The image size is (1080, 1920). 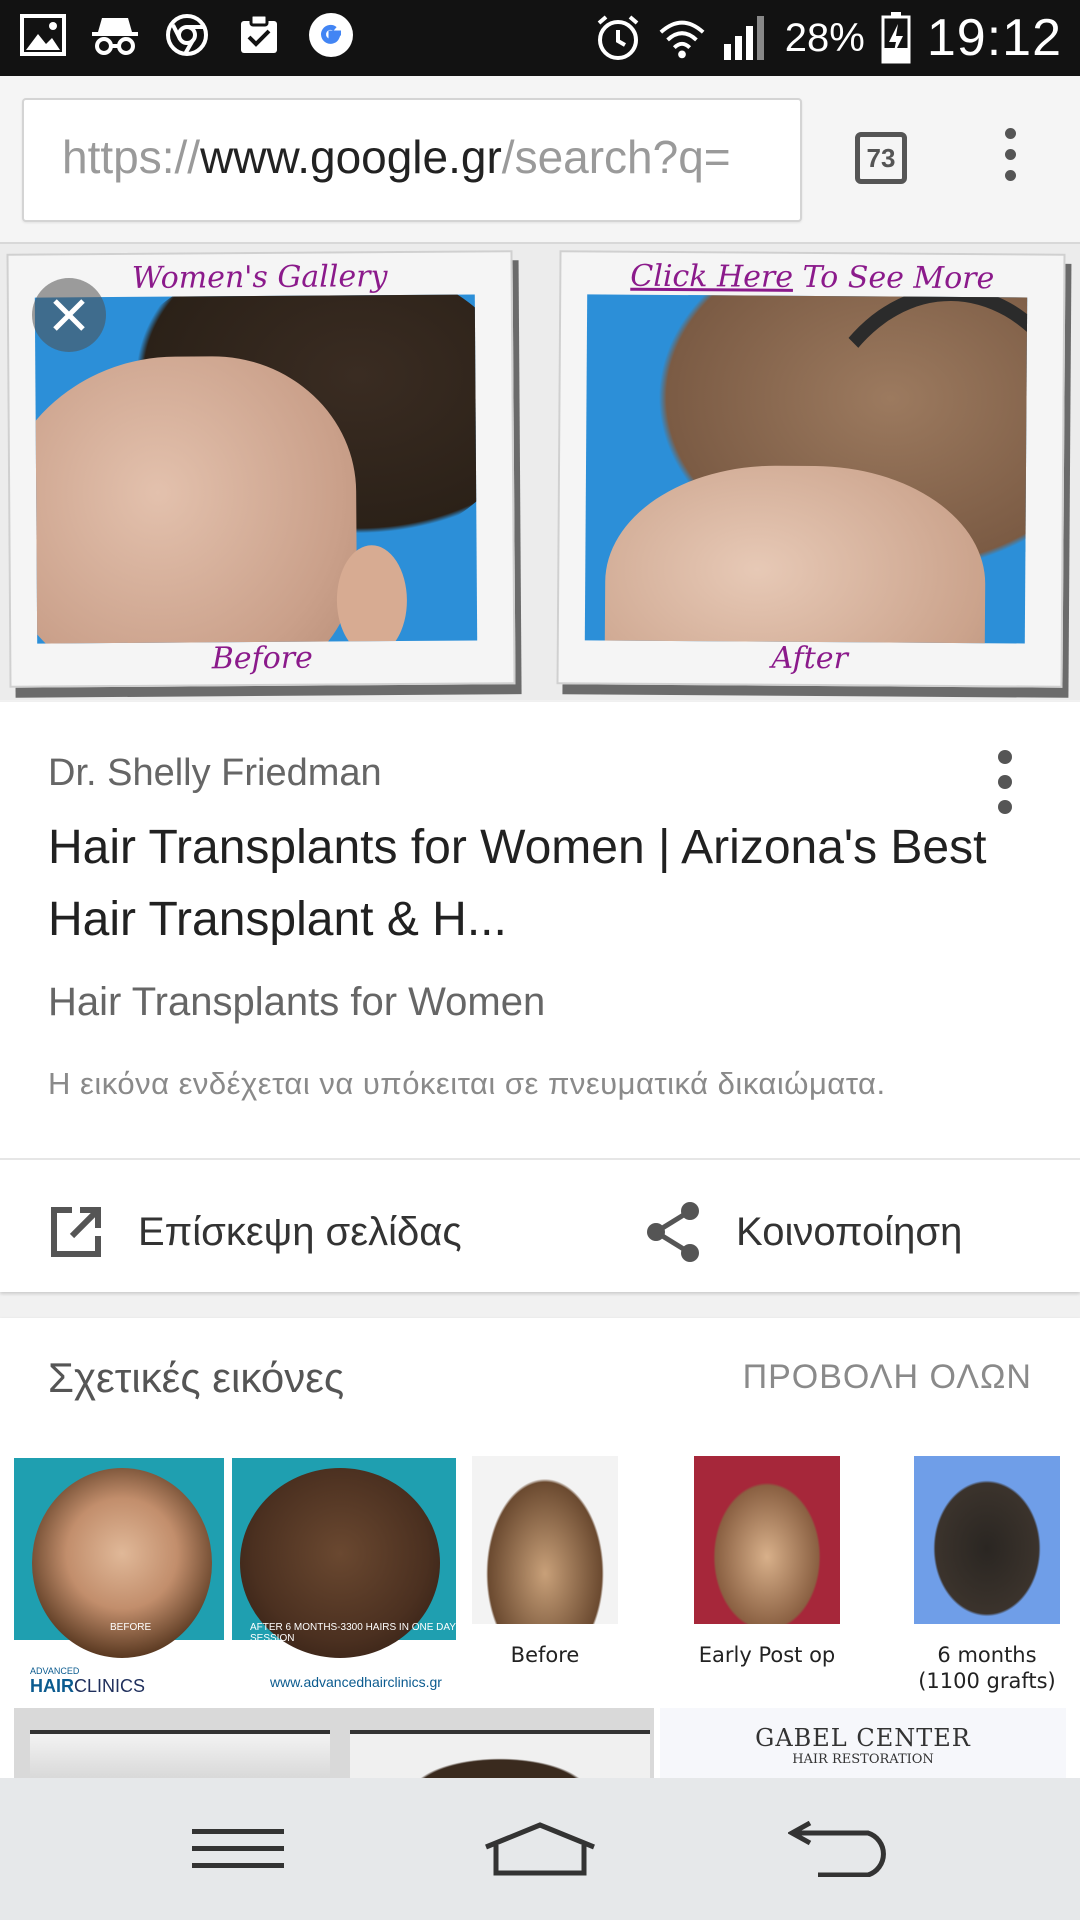 I want to click on clinic-website: www.advancedhairclinics.gr, so click(x=356, y=1682).